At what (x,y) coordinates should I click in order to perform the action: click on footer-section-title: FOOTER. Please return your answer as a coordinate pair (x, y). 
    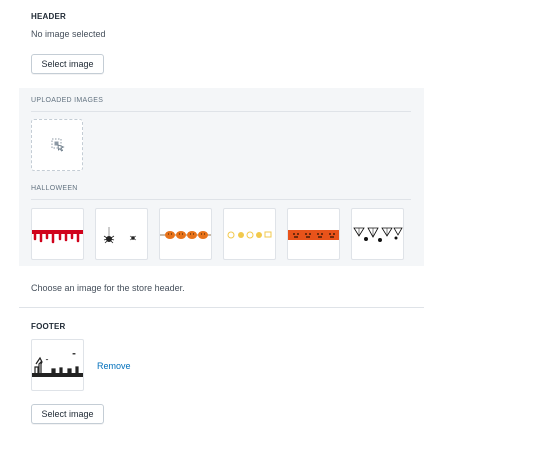
    Looking at the image, I should click on (48, 326).